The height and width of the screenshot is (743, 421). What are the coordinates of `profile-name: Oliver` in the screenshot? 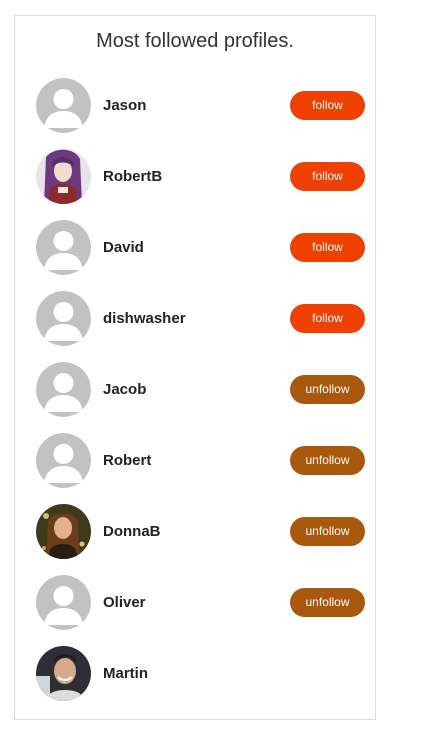 It's located at (124, 602).